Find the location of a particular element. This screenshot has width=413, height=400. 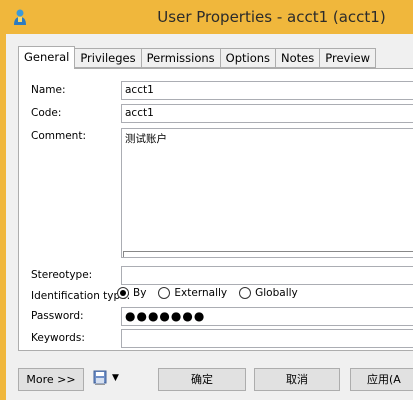

cancel-button: 取消 is located at coordinates (297, 379).